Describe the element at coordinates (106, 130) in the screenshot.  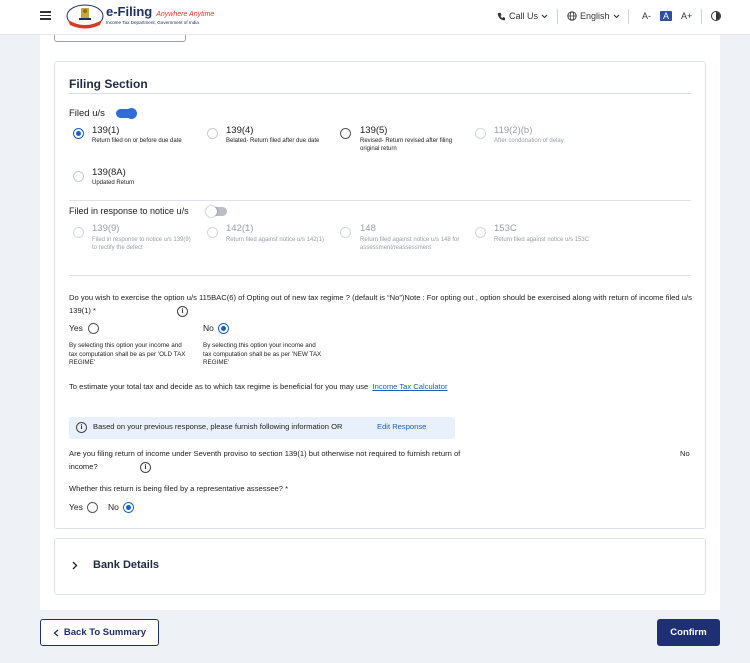
I see `option-code-139-1: 139(1)` at that location.